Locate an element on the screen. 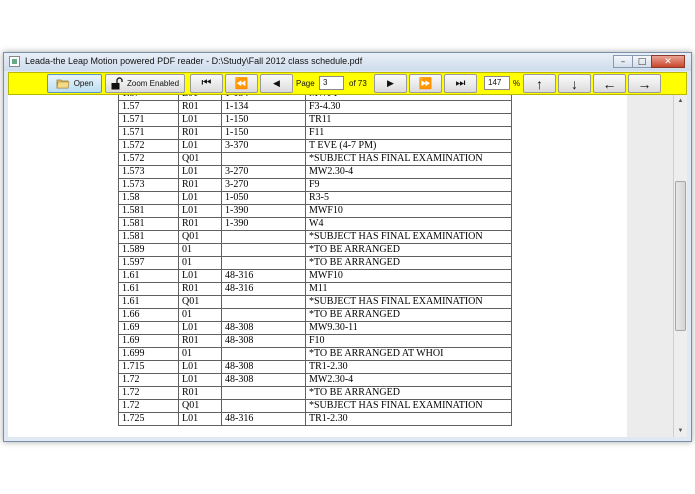 Image resolution: width=695 pixels, height=494 pixels. table-row: 1.572 Q01 *SUBJECT HAS FINAL EXAMINATION is located at coordinates (315, 159).